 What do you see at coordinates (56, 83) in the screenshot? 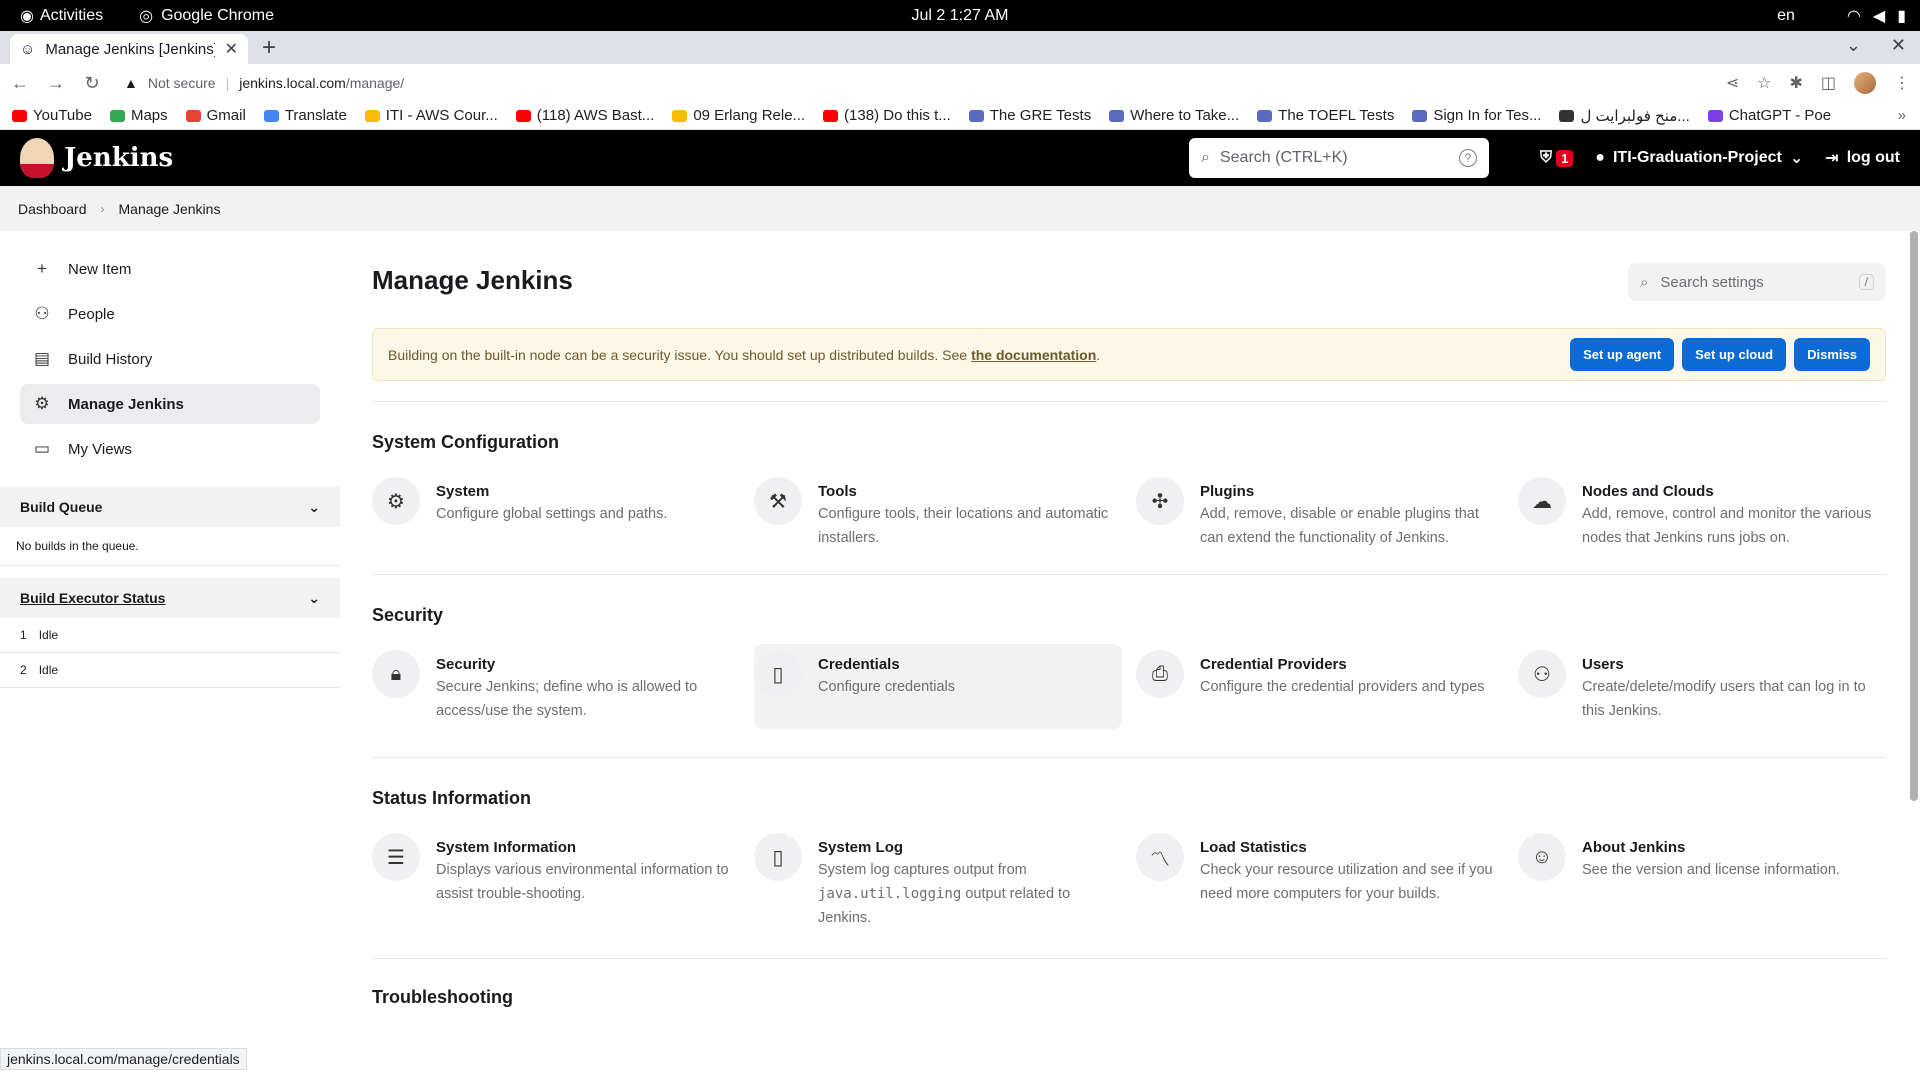
I see `forward-icon: →` at bounding box center [56, 83].